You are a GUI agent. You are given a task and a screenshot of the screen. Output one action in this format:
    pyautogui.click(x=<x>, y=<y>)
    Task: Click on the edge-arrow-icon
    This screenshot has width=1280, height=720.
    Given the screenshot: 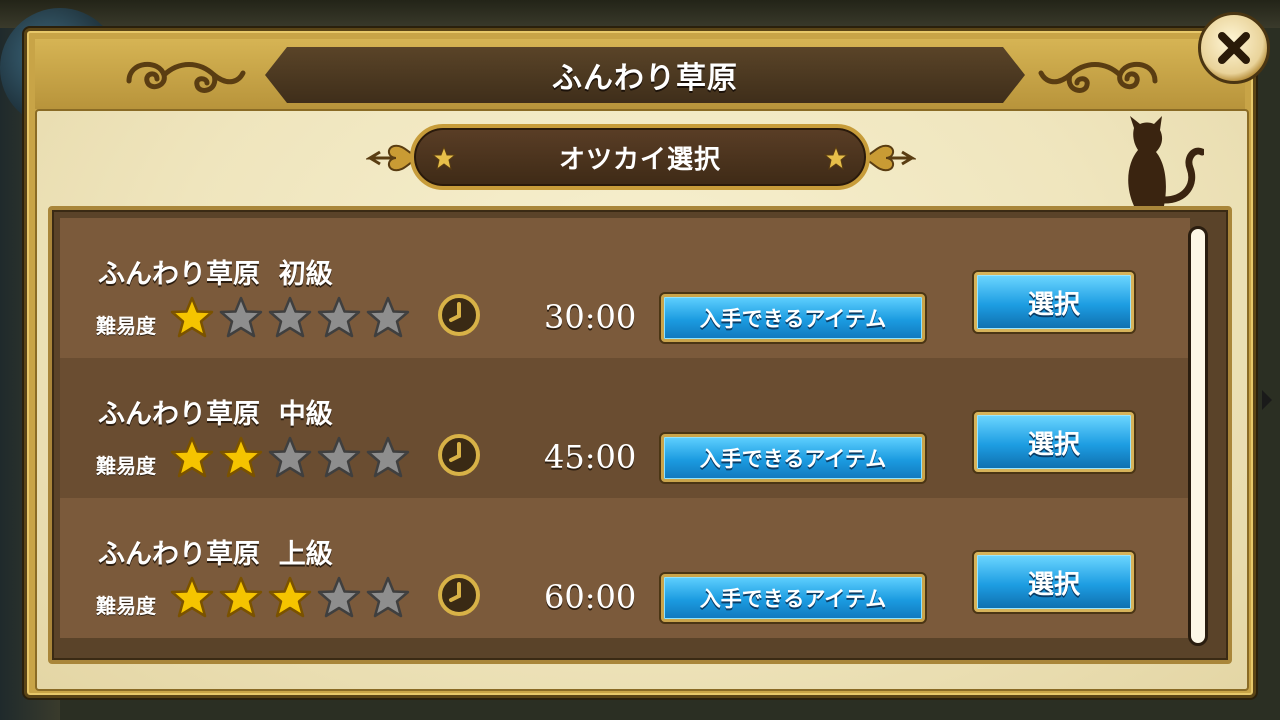 What is the action you would take?
    pyautogui.click(x=1267, y=400)
    